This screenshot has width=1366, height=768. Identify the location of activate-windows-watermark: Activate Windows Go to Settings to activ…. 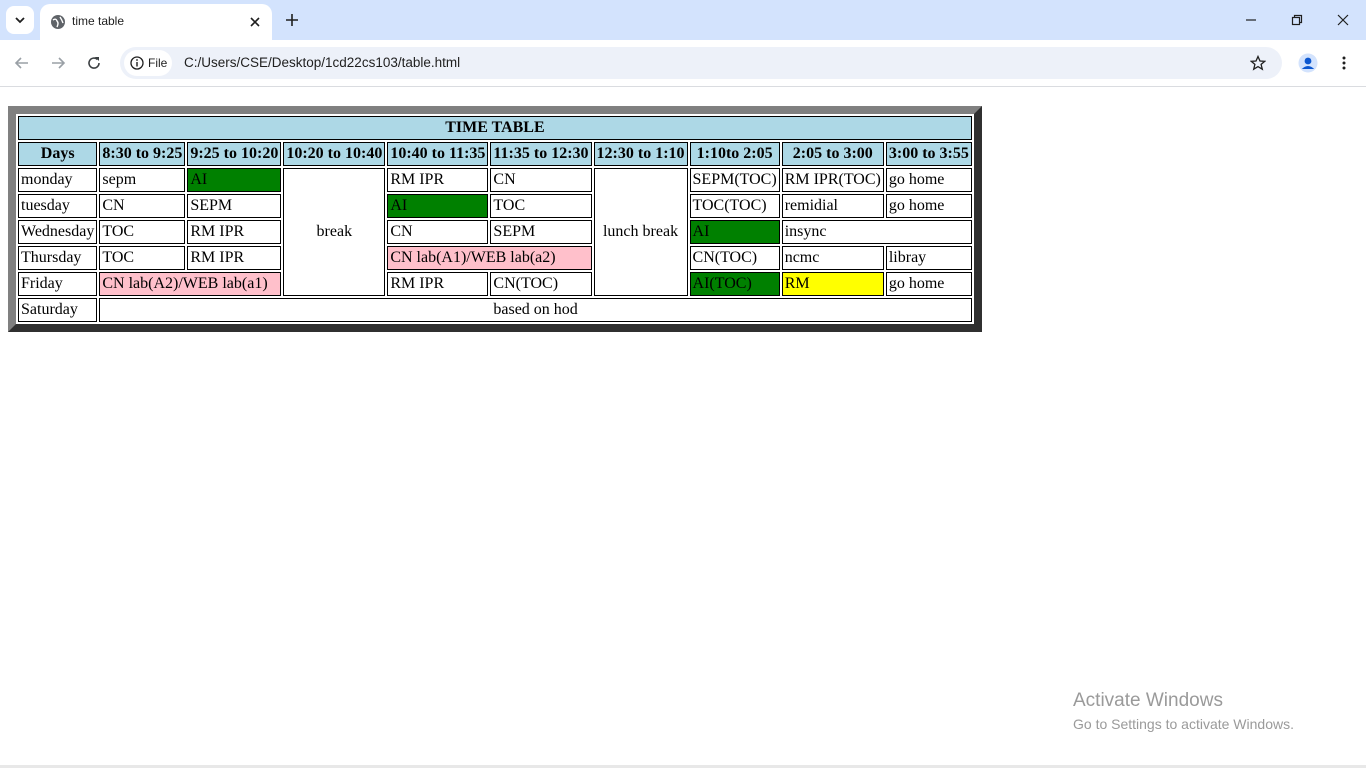
(1183, 711).